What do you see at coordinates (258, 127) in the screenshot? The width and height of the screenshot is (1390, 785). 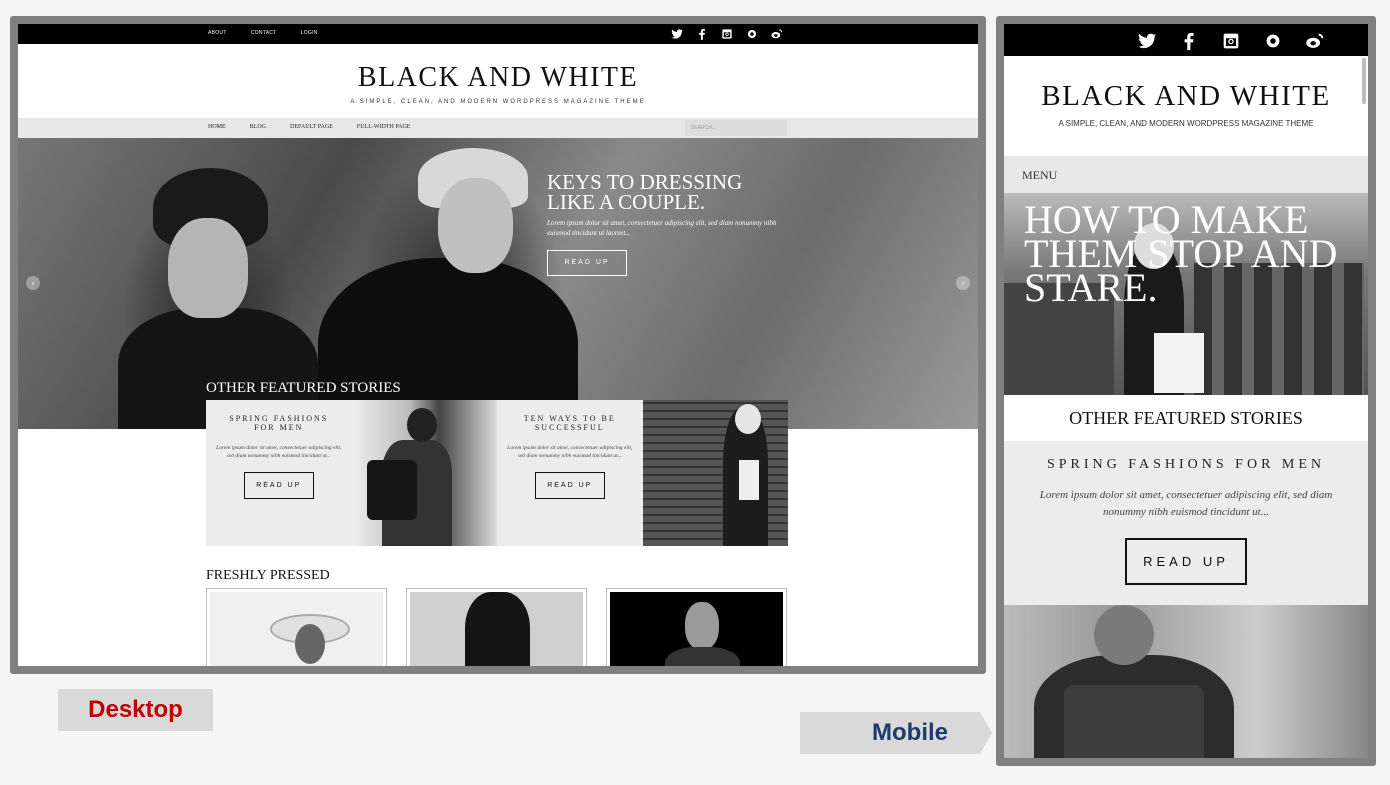 I see `nav-blog: BLOG` at bounding box center [258, 127].